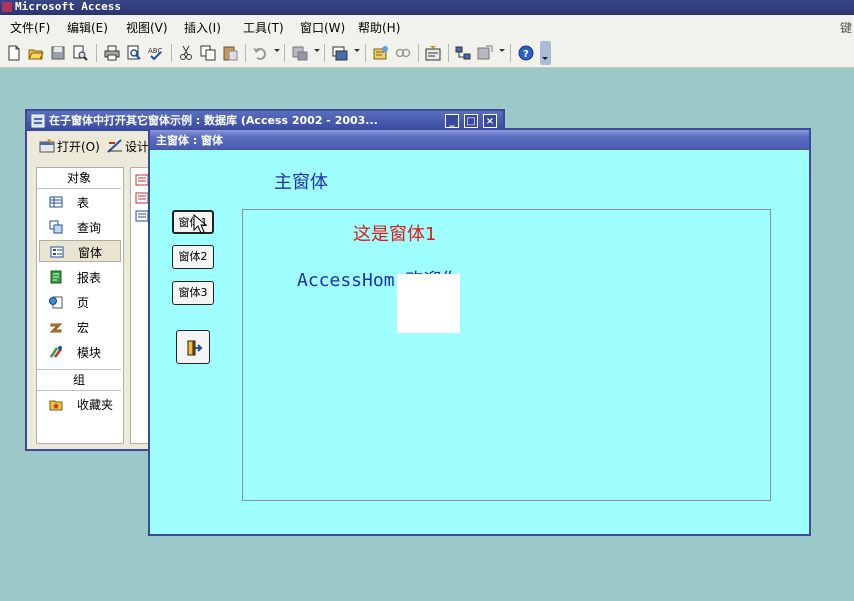 The height and width of the screenshot is (601, 854). I want to click on object-item-label: 查询, so click(89, 228).